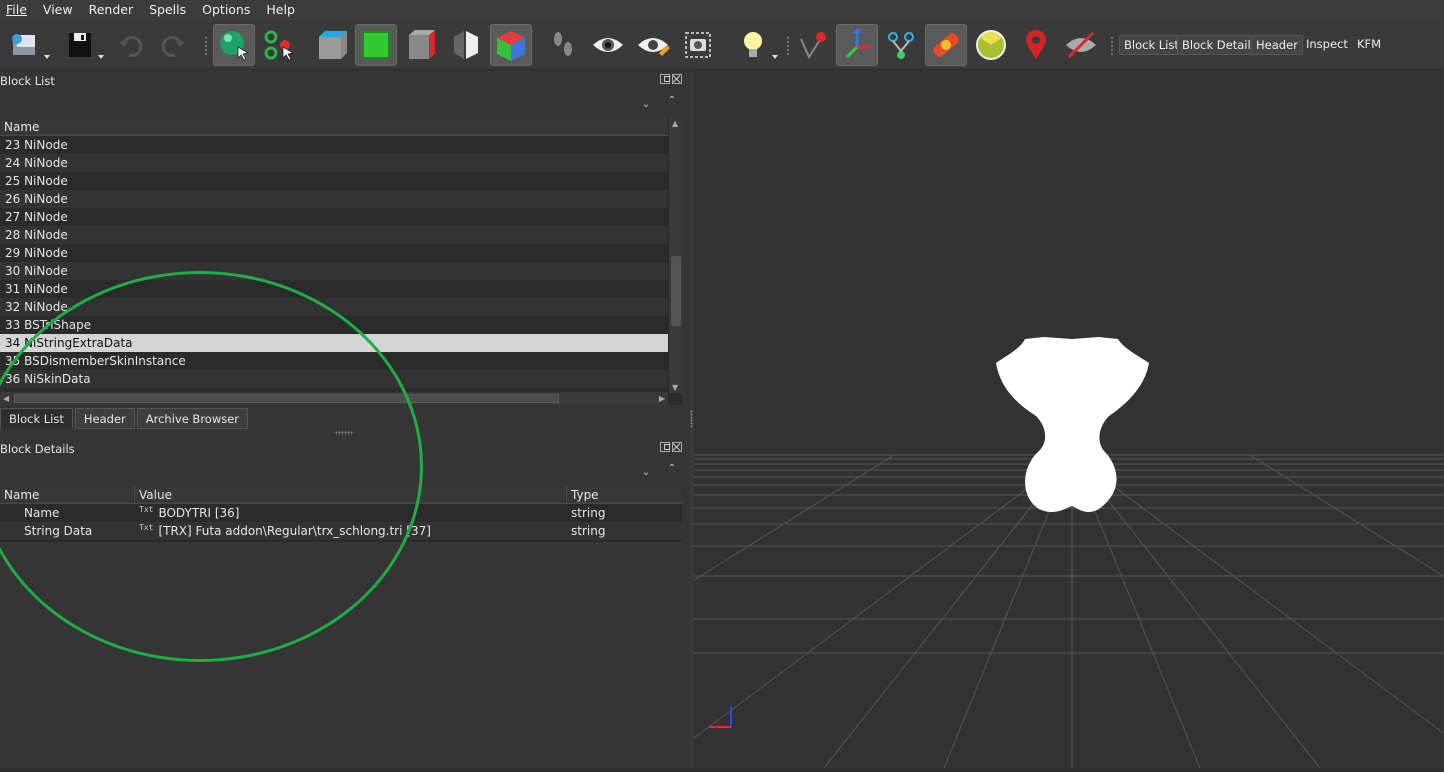 The width and height of the screenshot is (1444, 772). Describe the element at coordinates (17, 10) in the screenshot. I see `menu-file: File` at that location.